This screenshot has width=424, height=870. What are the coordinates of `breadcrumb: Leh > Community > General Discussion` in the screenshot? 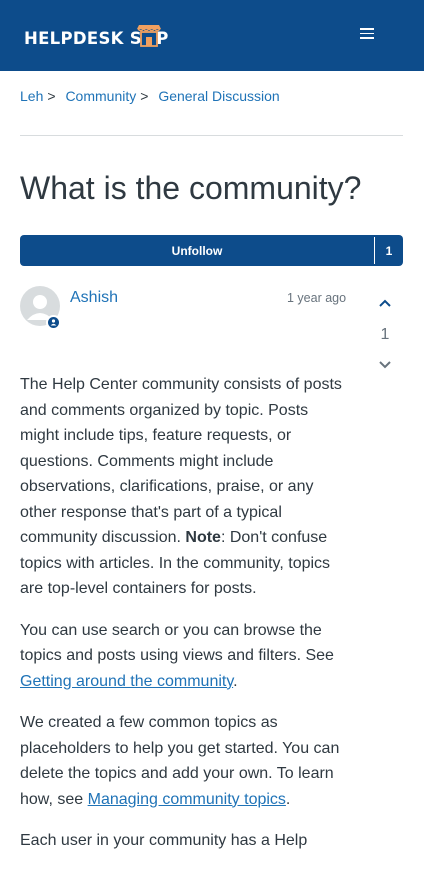 It's located at (150, 96).